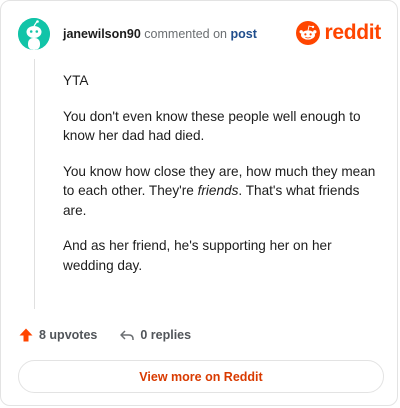  What do you see at coordinates (243, 34) in the screenshot?
I see `post-link: post` at bounding box center [243, 34].